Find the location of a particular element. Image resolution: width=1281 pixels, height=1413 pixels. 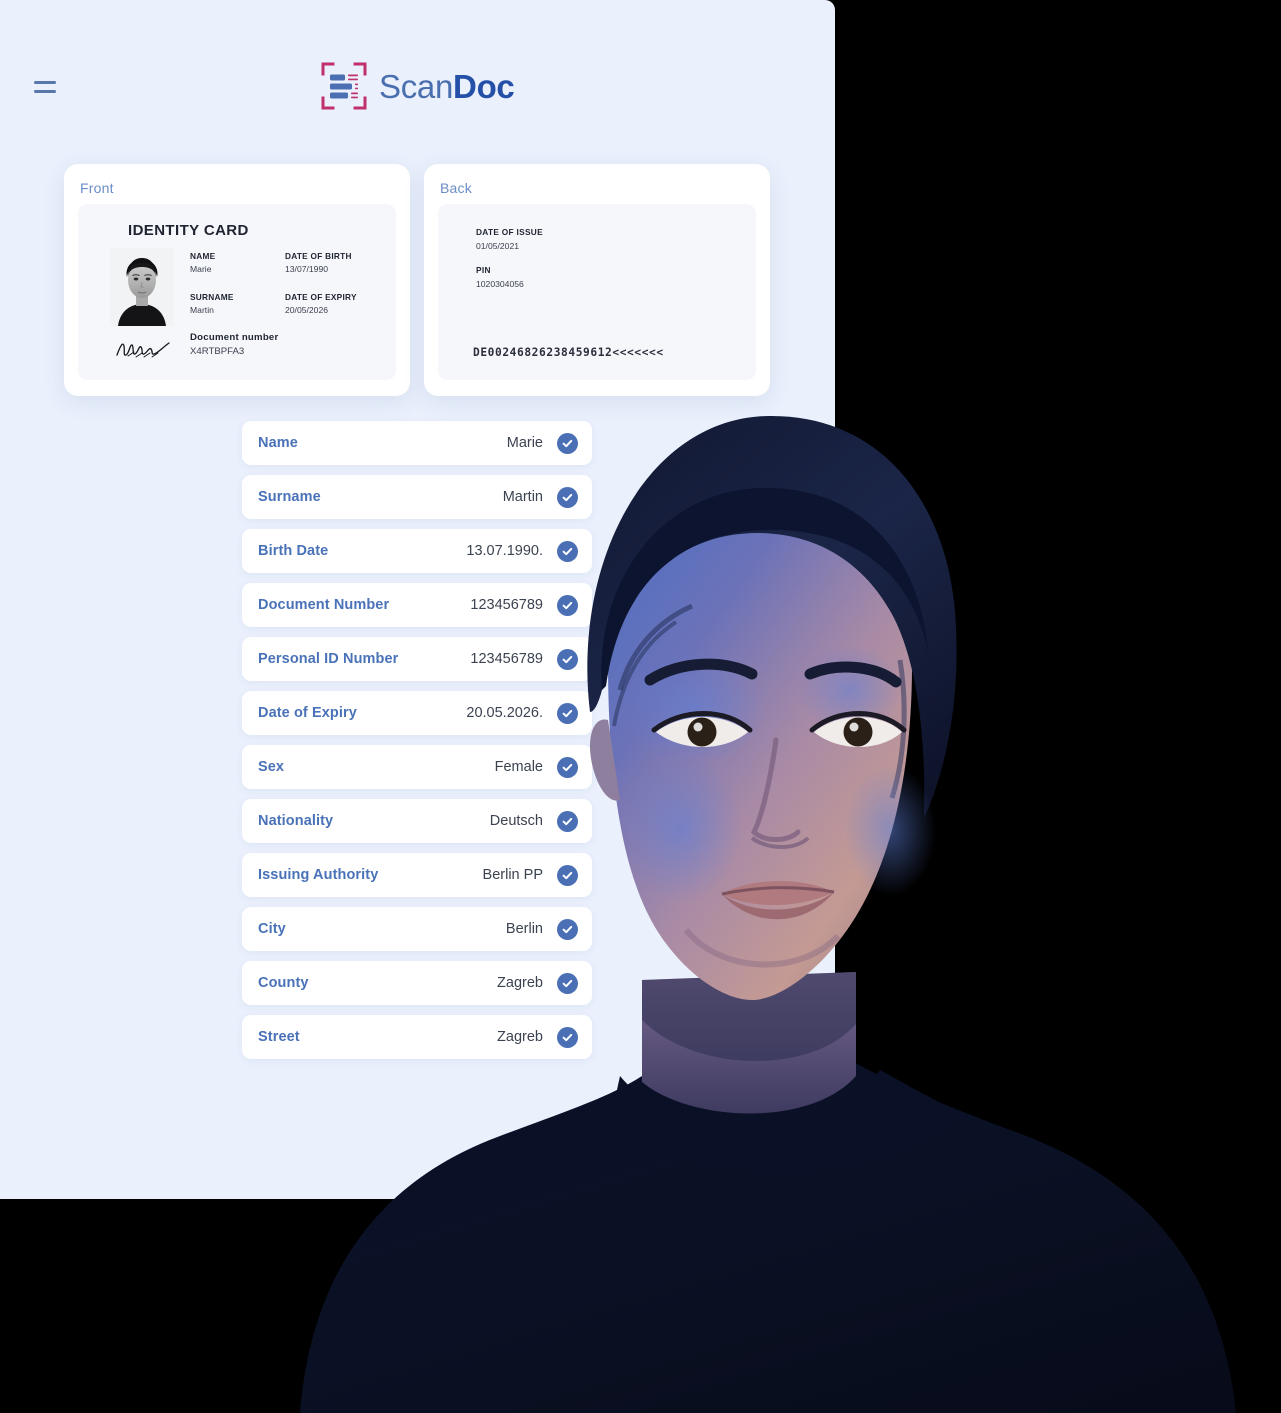

id-field-expiry-key: DATE OF EXPIRY is located at coordinates (321, 297).